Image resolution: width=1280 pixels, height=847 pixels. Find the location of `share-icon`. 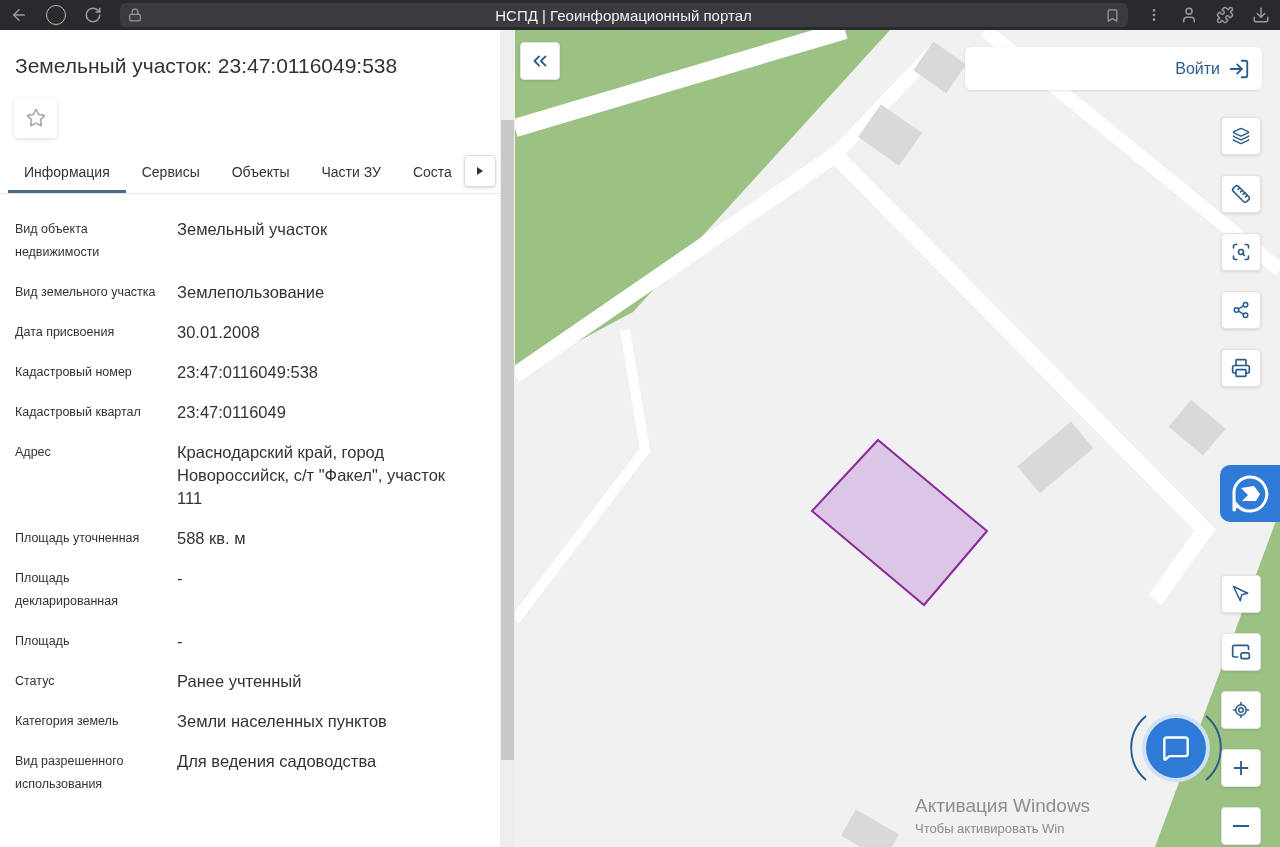

share-icon is located at coordinates (1241, 310).